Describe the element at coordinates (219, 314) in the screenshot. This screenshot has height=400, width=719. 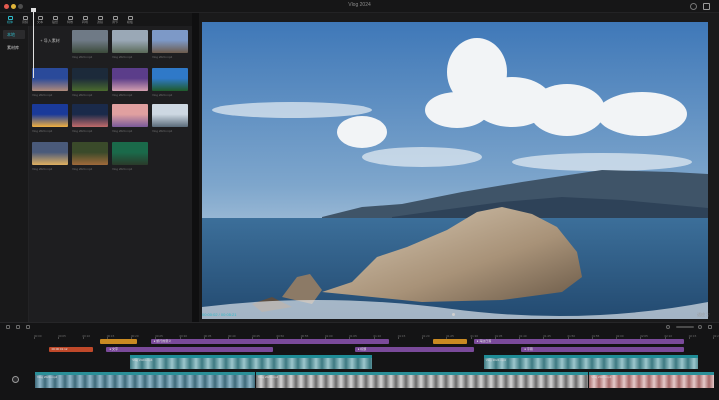
I see `preview-timecode: 00:00:02 / 00:05:21` at that location.